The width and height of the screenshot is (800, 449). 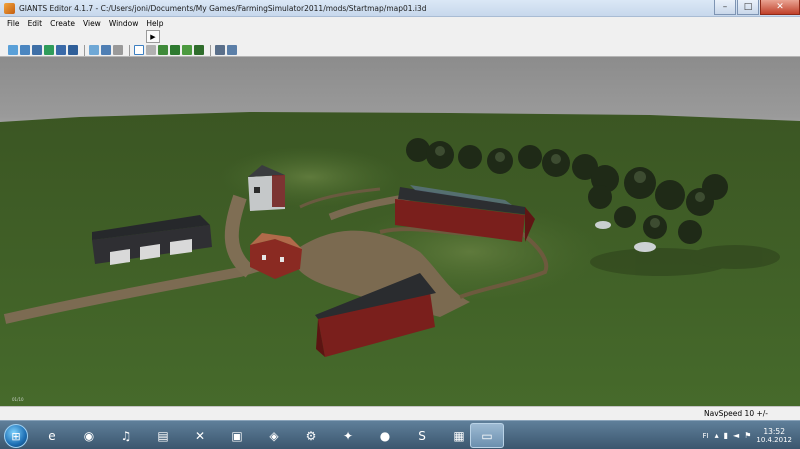 I want to click on system-tray: FI ▴ ▮ ◄ ⚑ 13:52 10.4.2012, so click(x=751, y=435).